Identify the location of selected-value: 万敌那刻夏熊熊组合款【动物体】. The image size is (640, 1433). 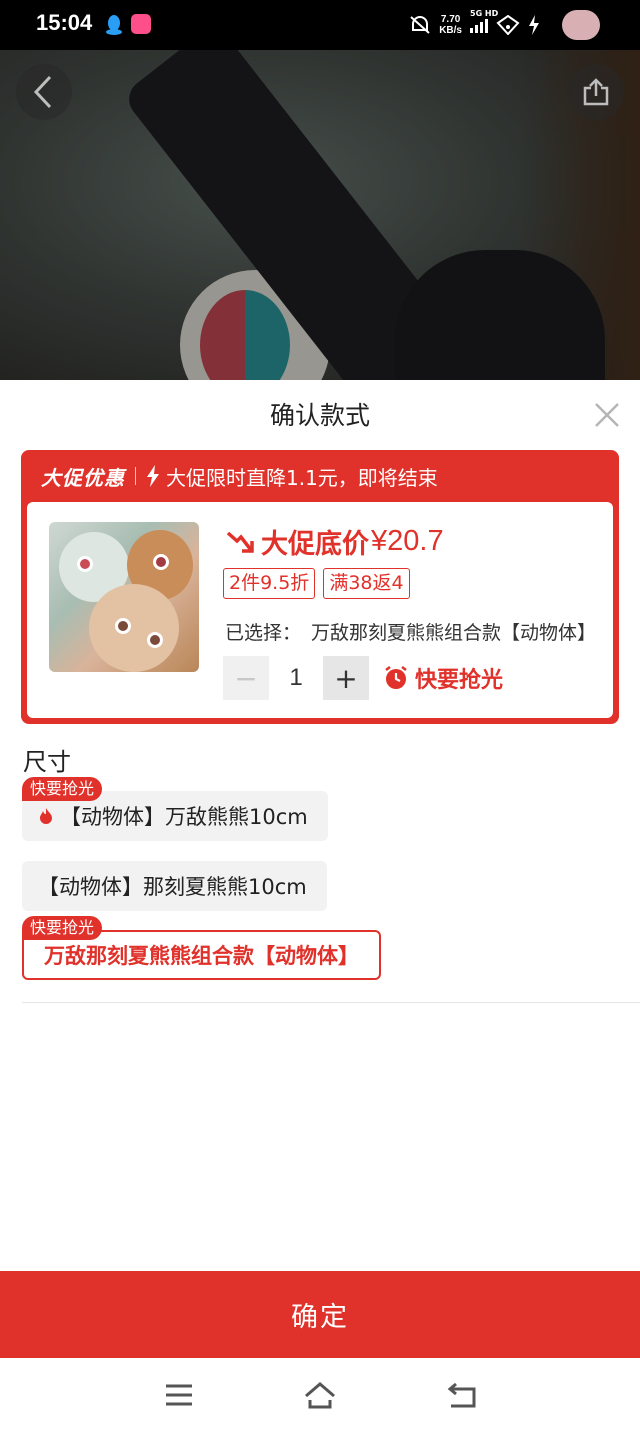
(454, 633).